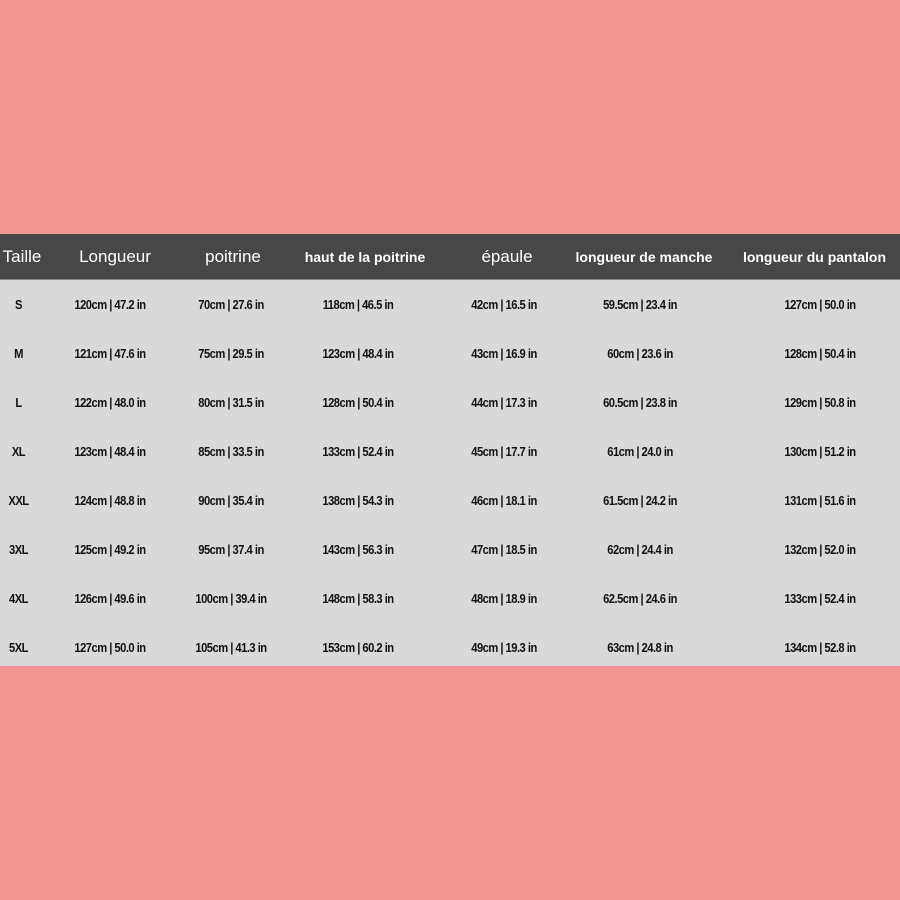 The width and height of the screenshot is (900, 900). What do you see at coordinates (504, 598) in the screenshot?
I see `shoulder-cell: 48cm | 18.9 in` at bounding box center [504, 598].